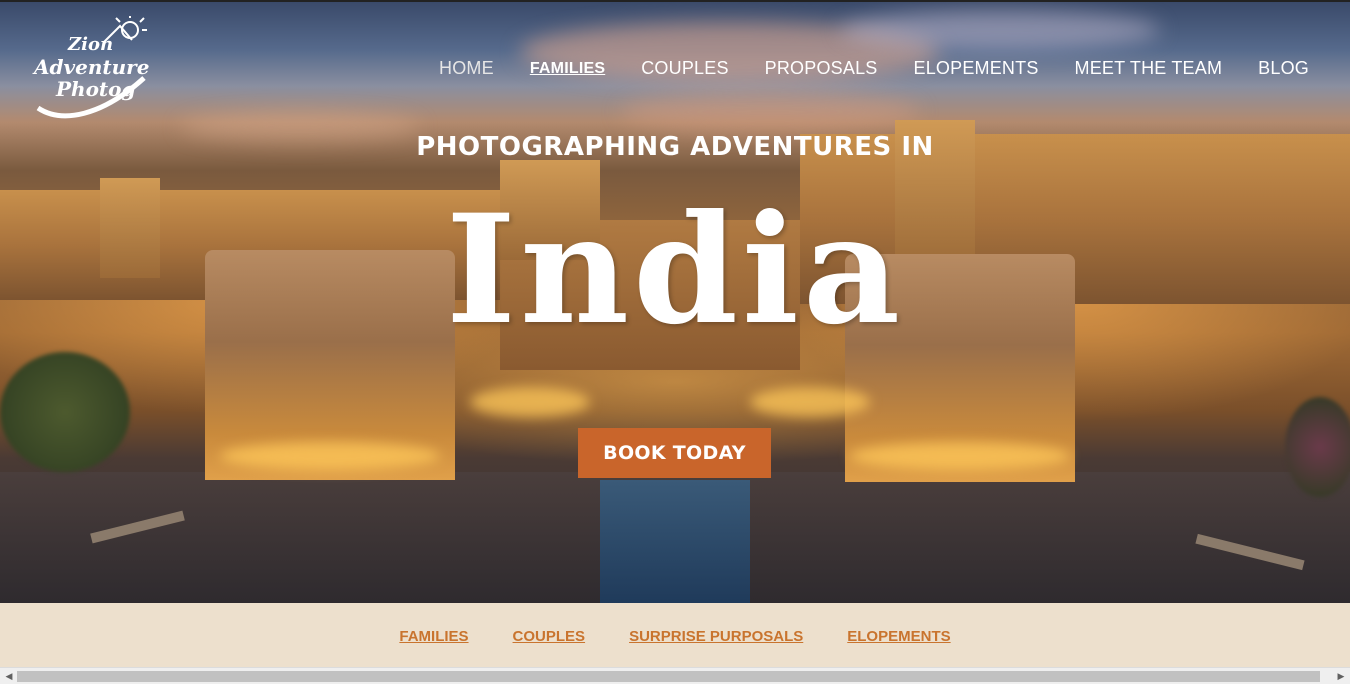 The height and width of the screenshot is (684, 1350). I want to click on nav-item-couples: COUPLES, so click(684, 68).